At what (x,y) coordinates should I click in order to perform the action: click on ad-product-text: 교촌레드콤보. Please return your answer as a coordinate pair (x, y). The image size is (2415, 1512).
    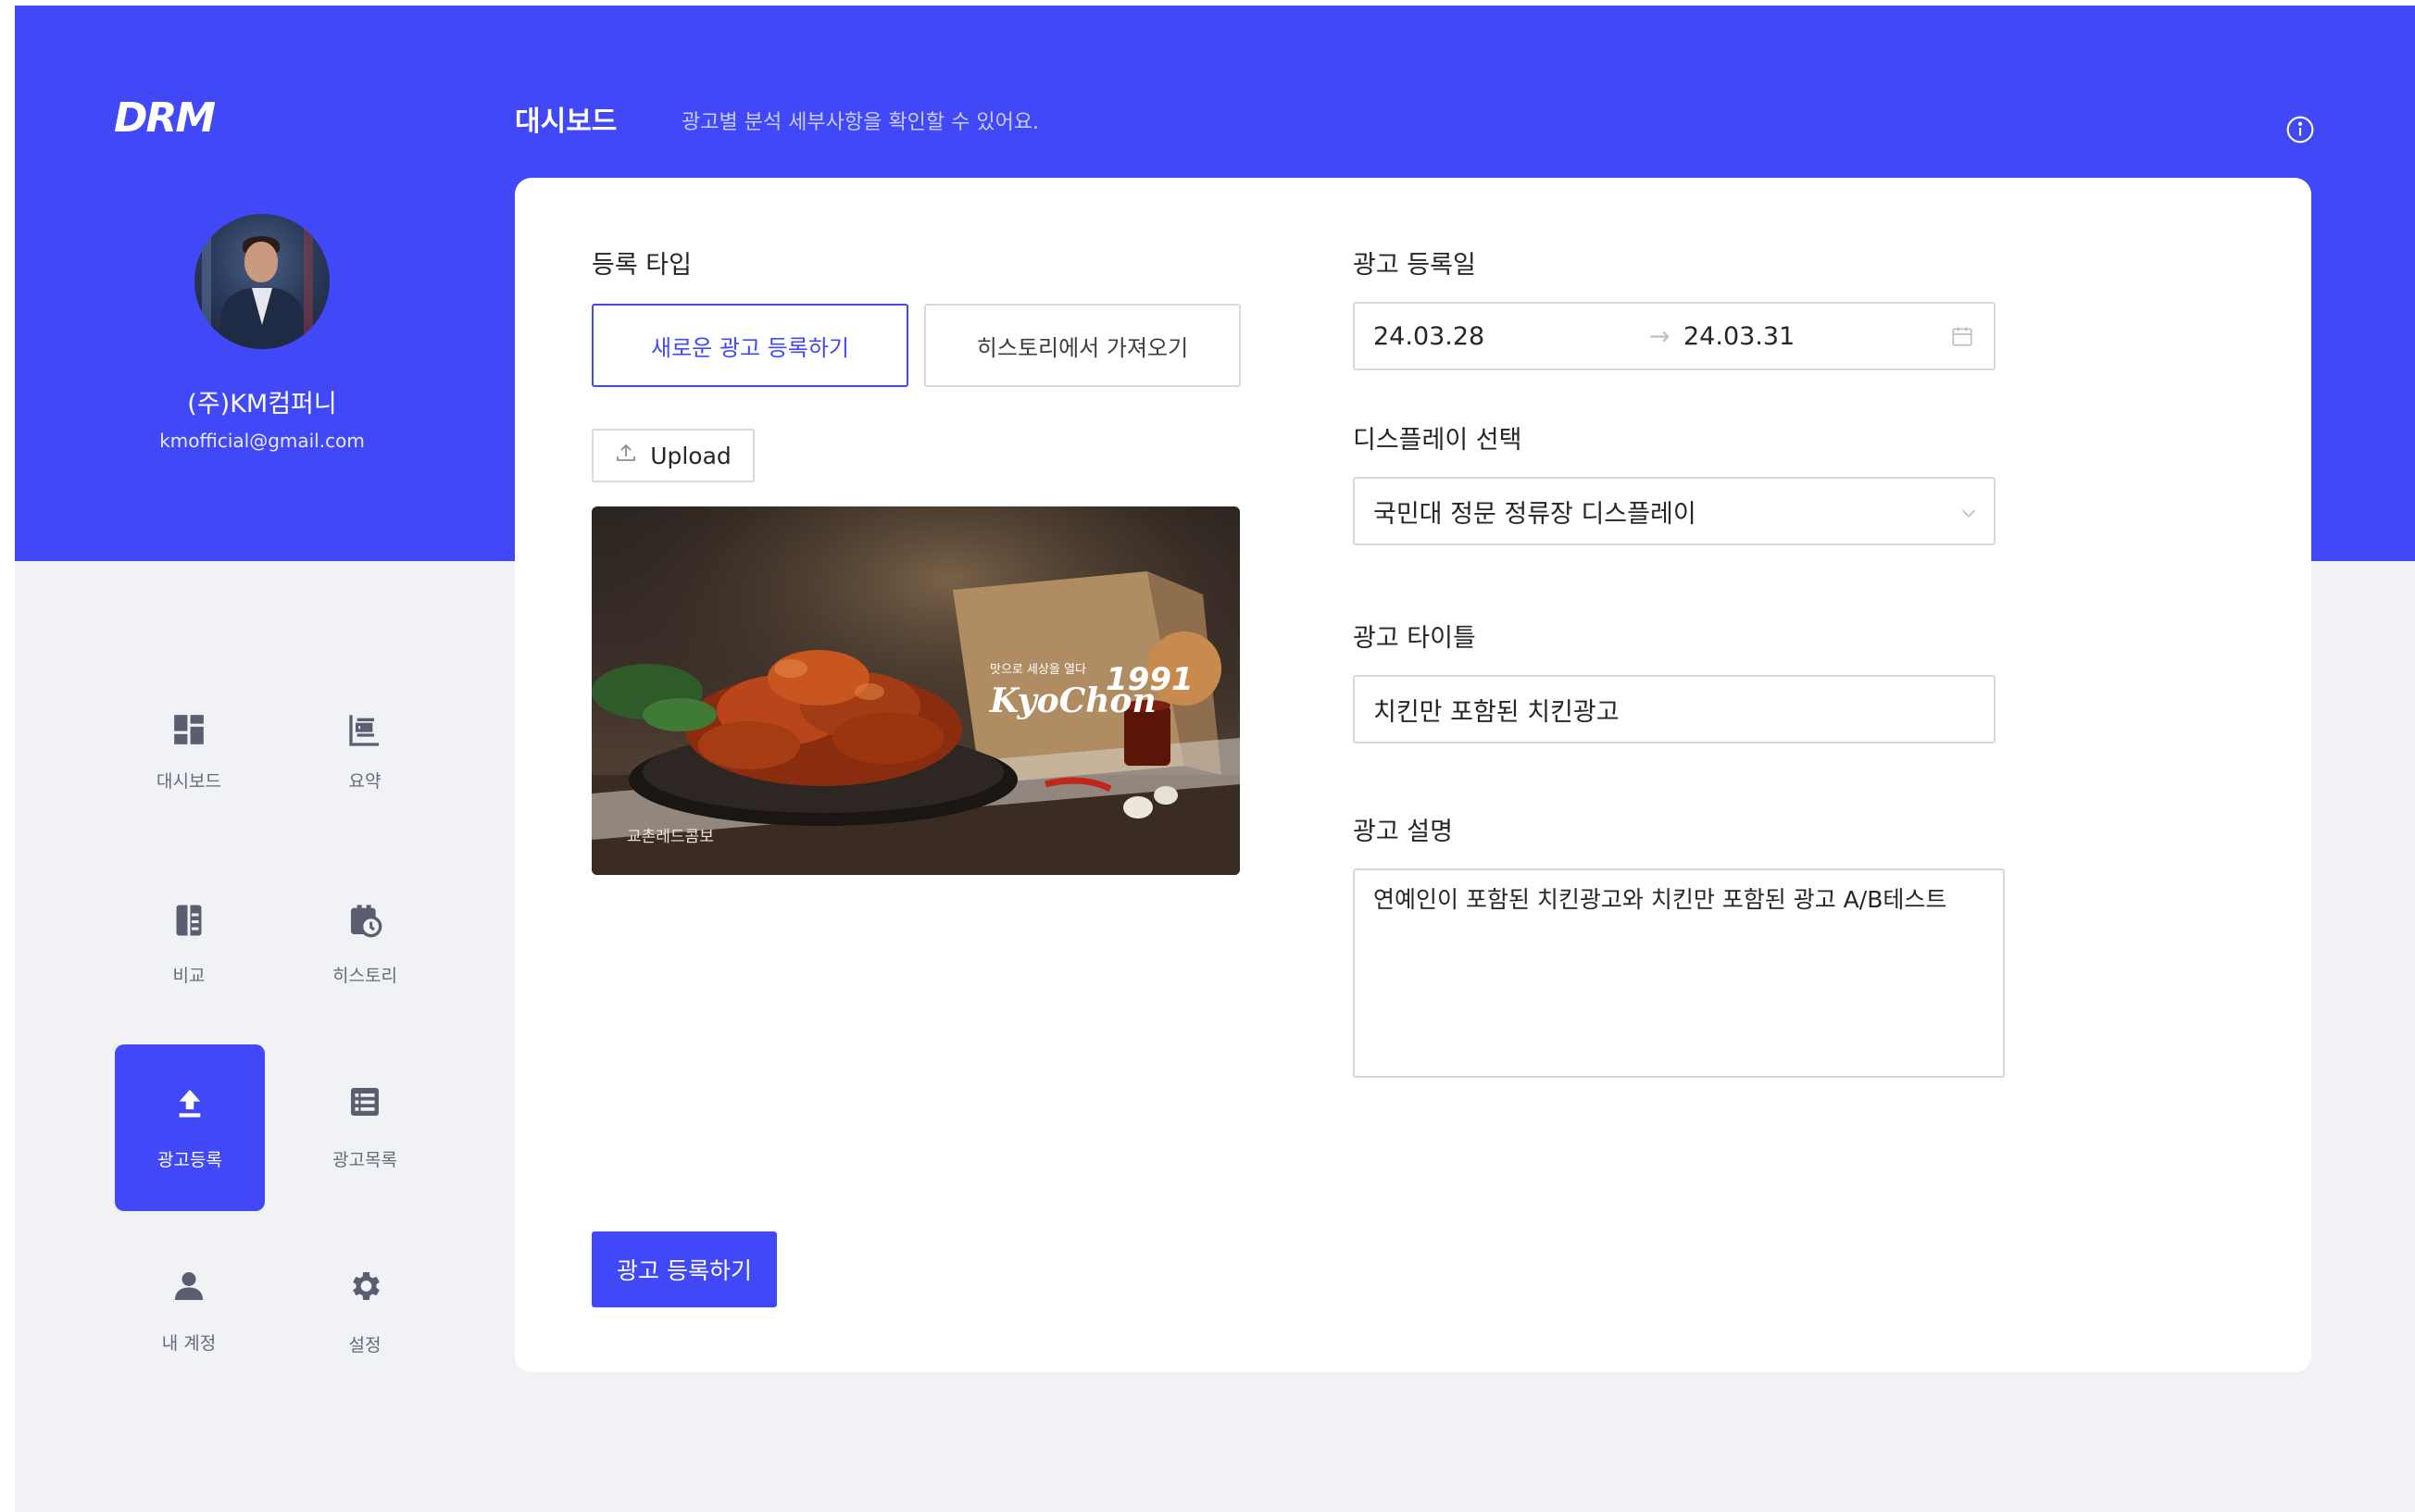
    Looking at the image, I should click on (670, 837).